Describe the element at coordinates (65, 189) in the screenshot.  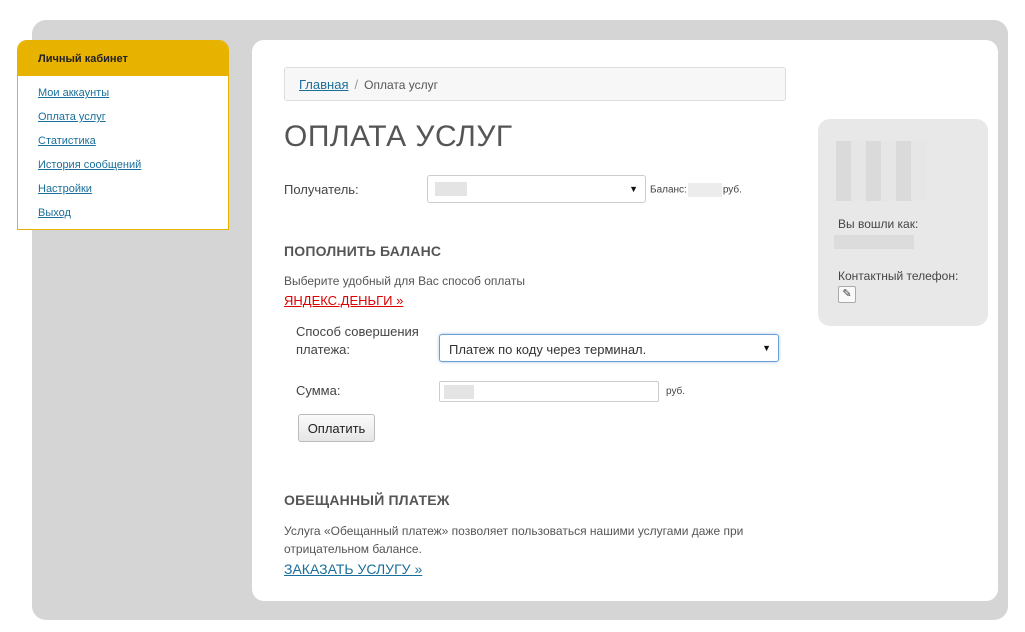
I see `sidebar-link-settings: Настройки` at that location.